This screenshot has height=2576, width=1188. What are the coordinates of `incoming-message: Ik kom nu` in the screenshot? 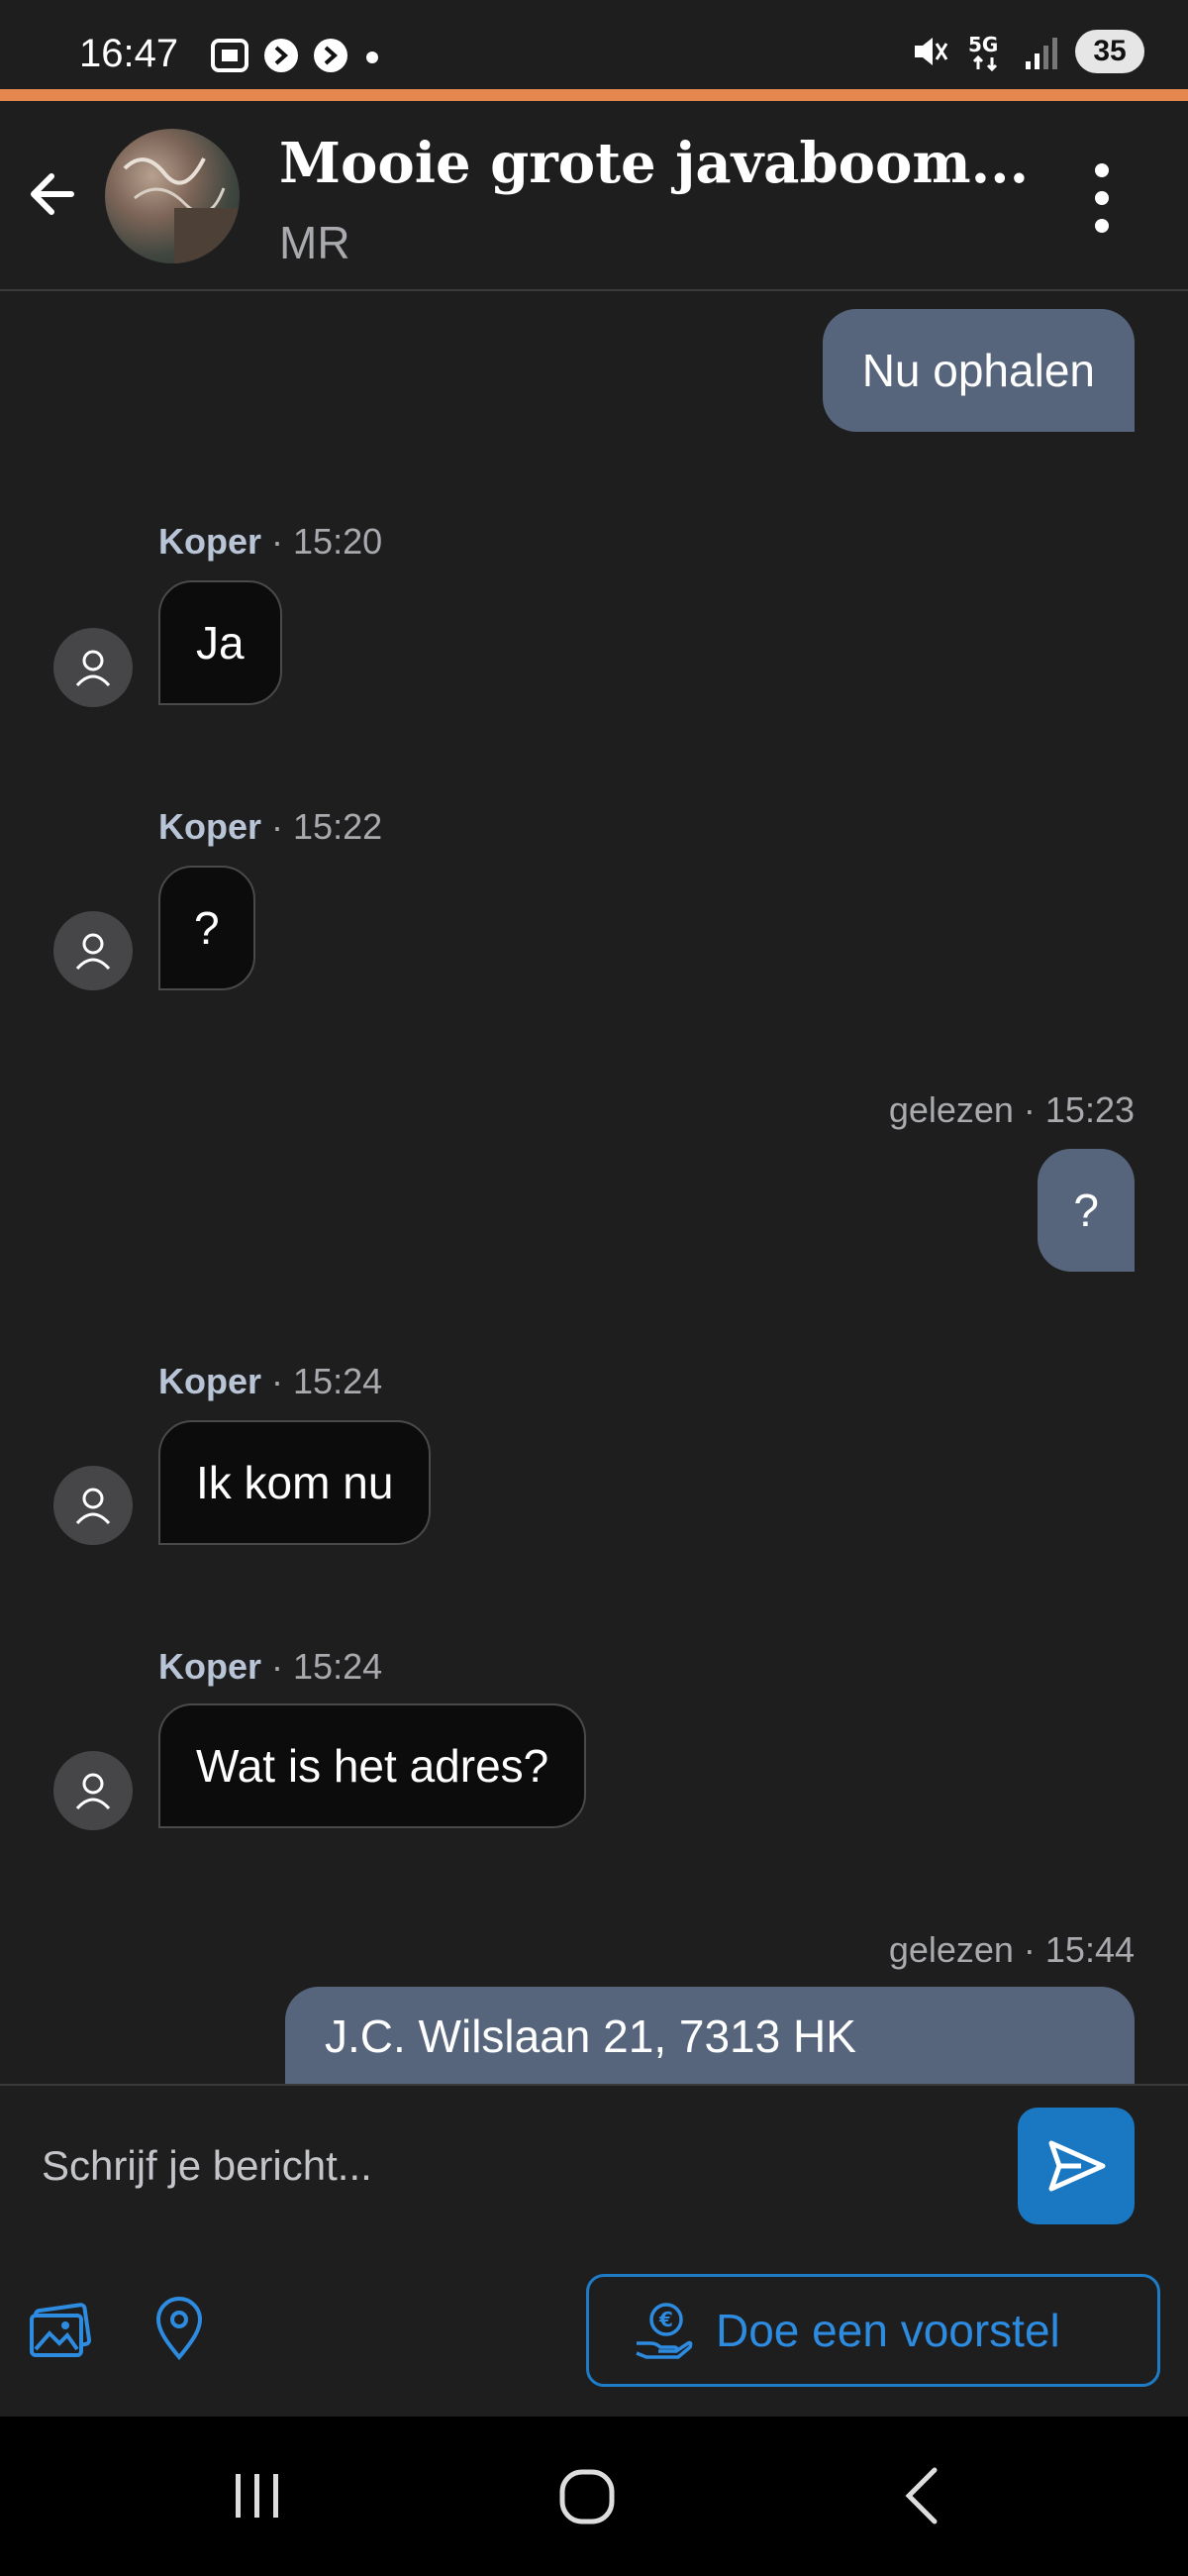 It's located at (295, 1482).